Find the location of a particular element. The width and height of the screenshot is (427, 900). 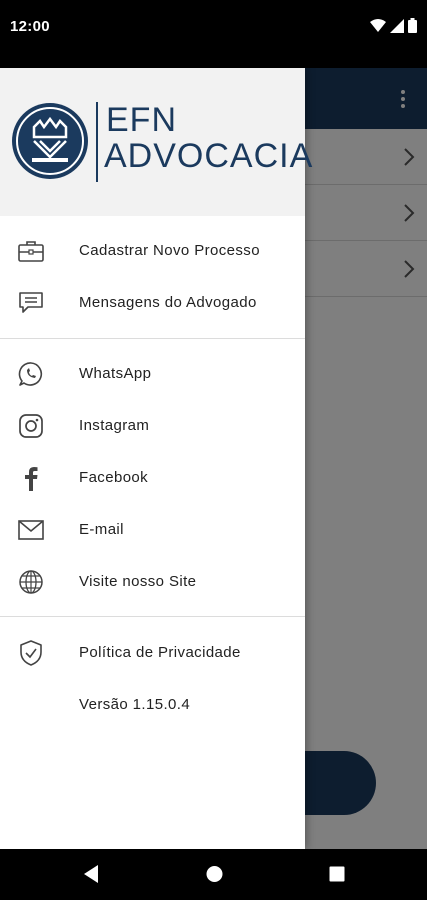

menu-item-cadastrar-processo: Cadastrar Novo Processo is located at coordinates (152, 251).